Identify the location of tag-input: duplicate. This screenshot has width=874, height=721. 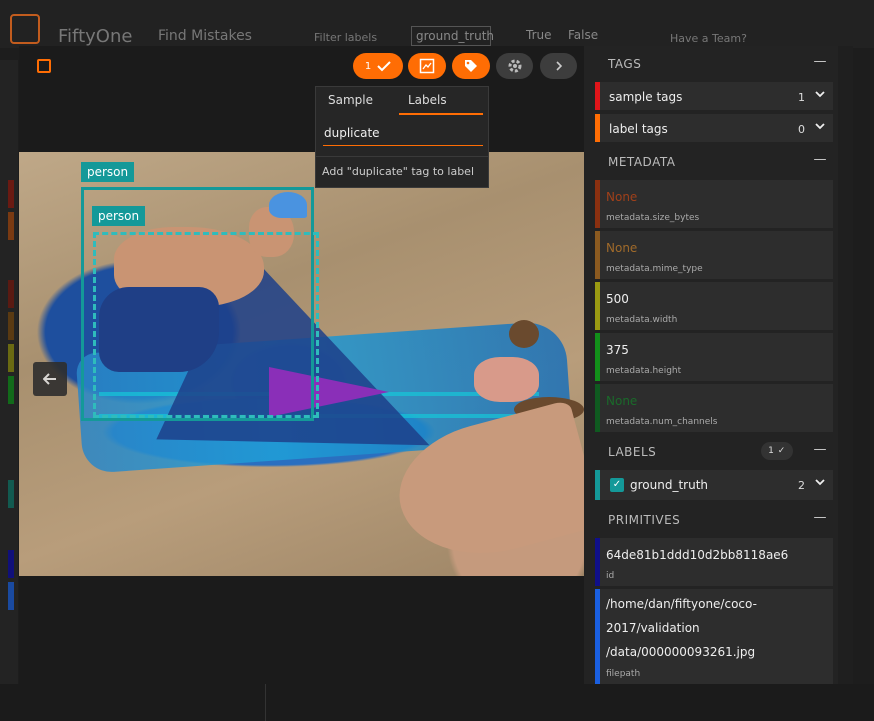
(403, 135).